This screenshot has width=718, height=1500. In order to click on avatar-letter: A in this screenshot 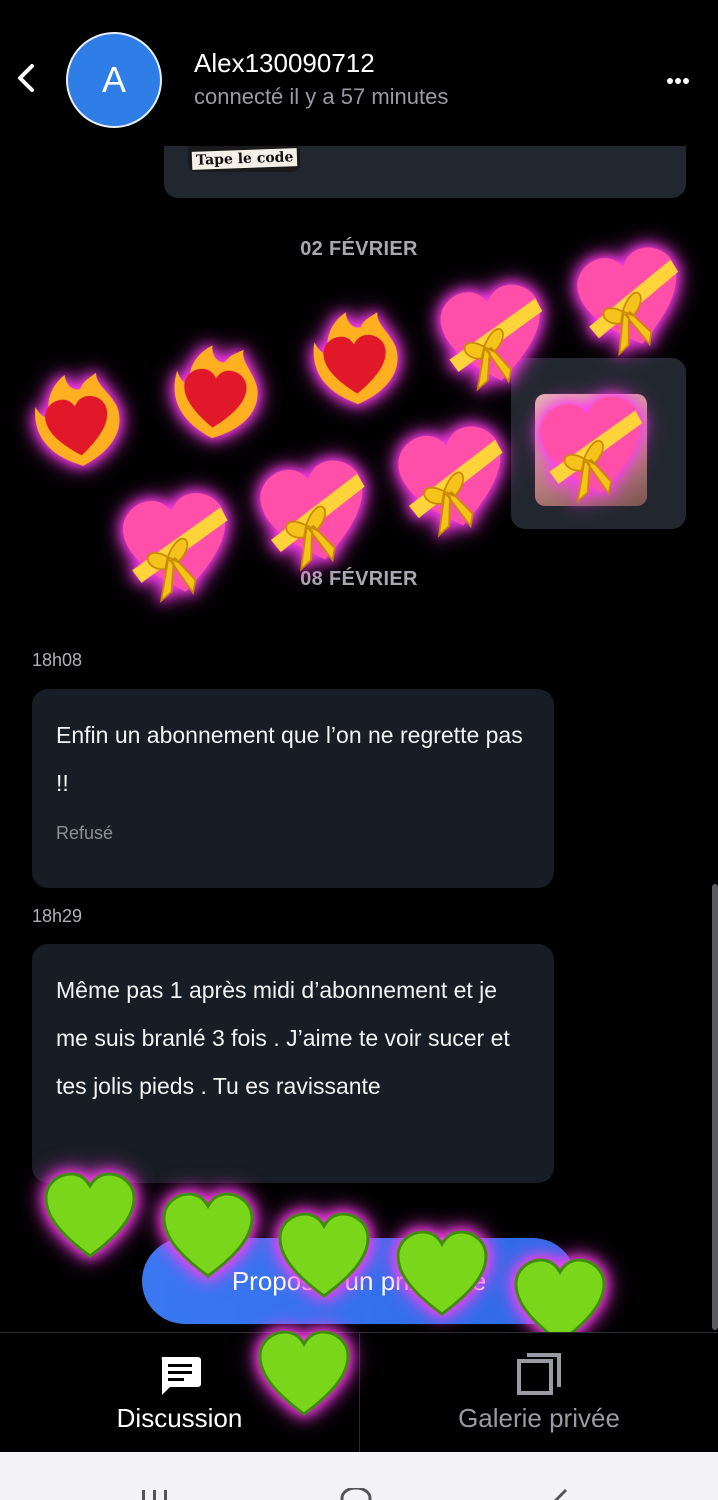, I will do `click(113, 79)`.